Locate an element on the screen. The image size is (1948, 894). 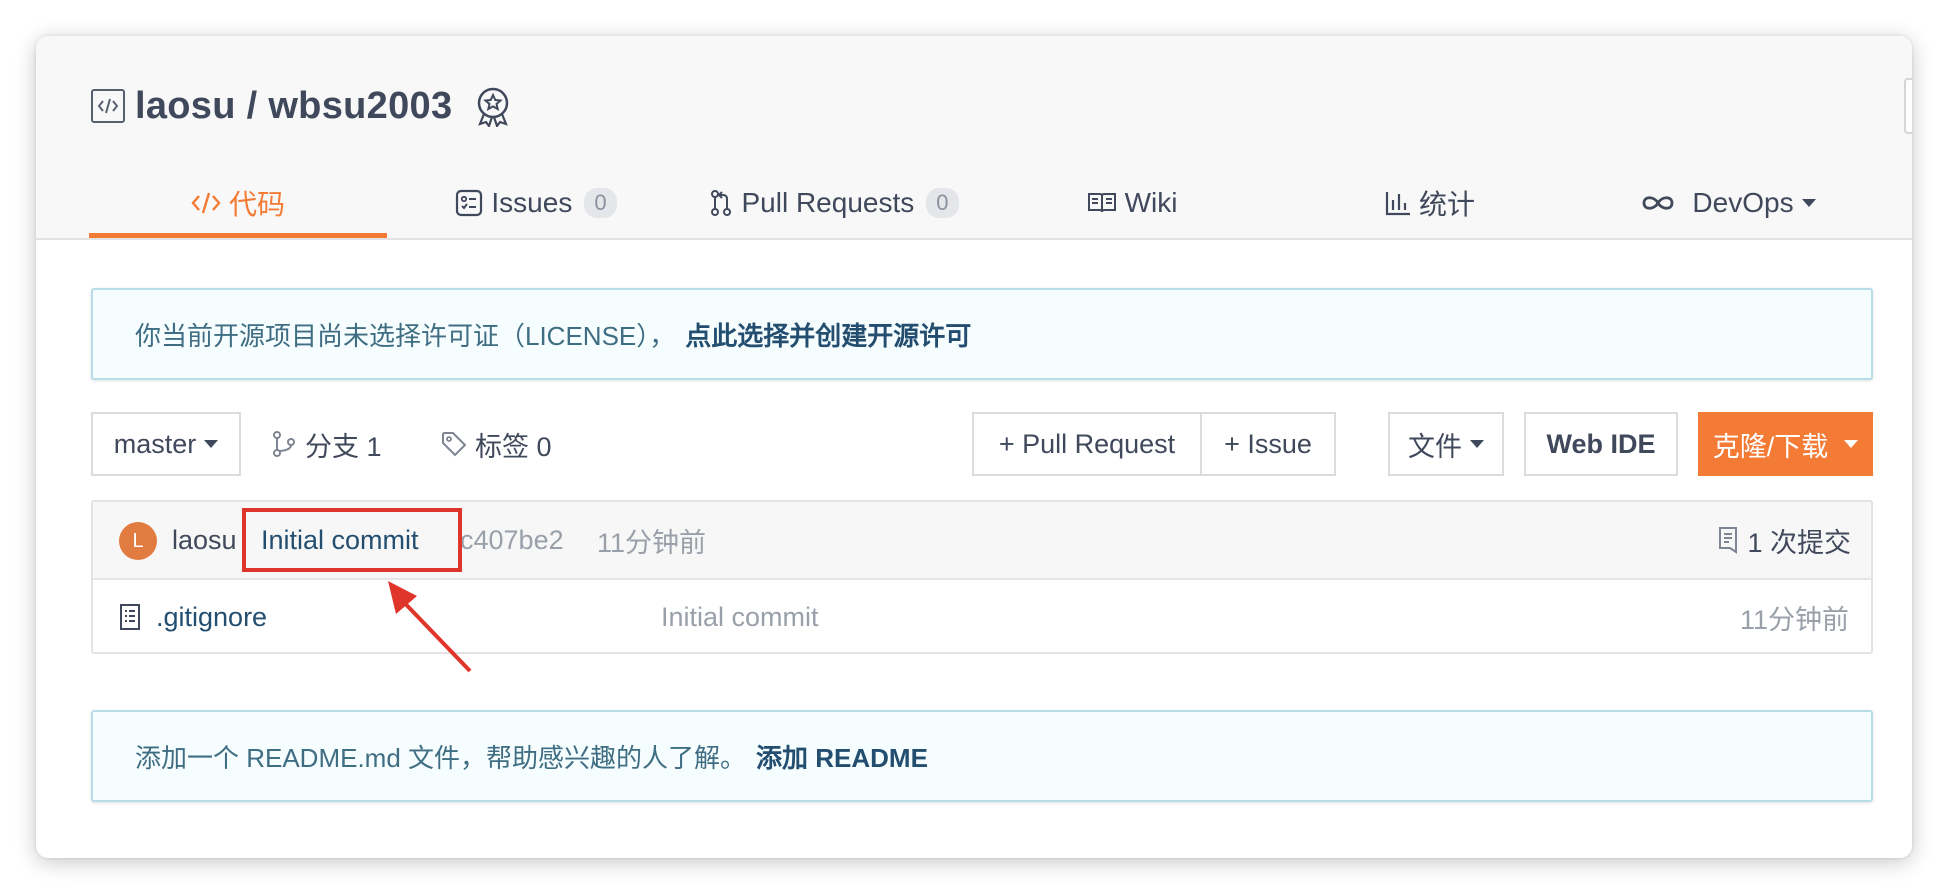
readme-notice-text: 添加一个 README.md 文件，帮助感兴趣的人了解。 is located at coordinates (441, 757).